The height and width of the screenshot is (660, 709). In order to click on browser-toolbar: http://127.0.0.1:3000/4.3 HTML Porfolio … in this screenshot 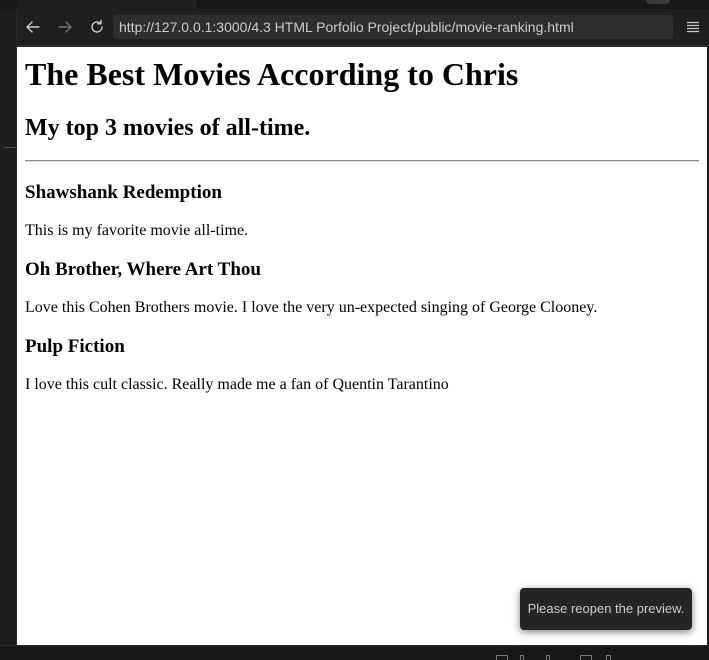, I will do `click(363, 27)`.